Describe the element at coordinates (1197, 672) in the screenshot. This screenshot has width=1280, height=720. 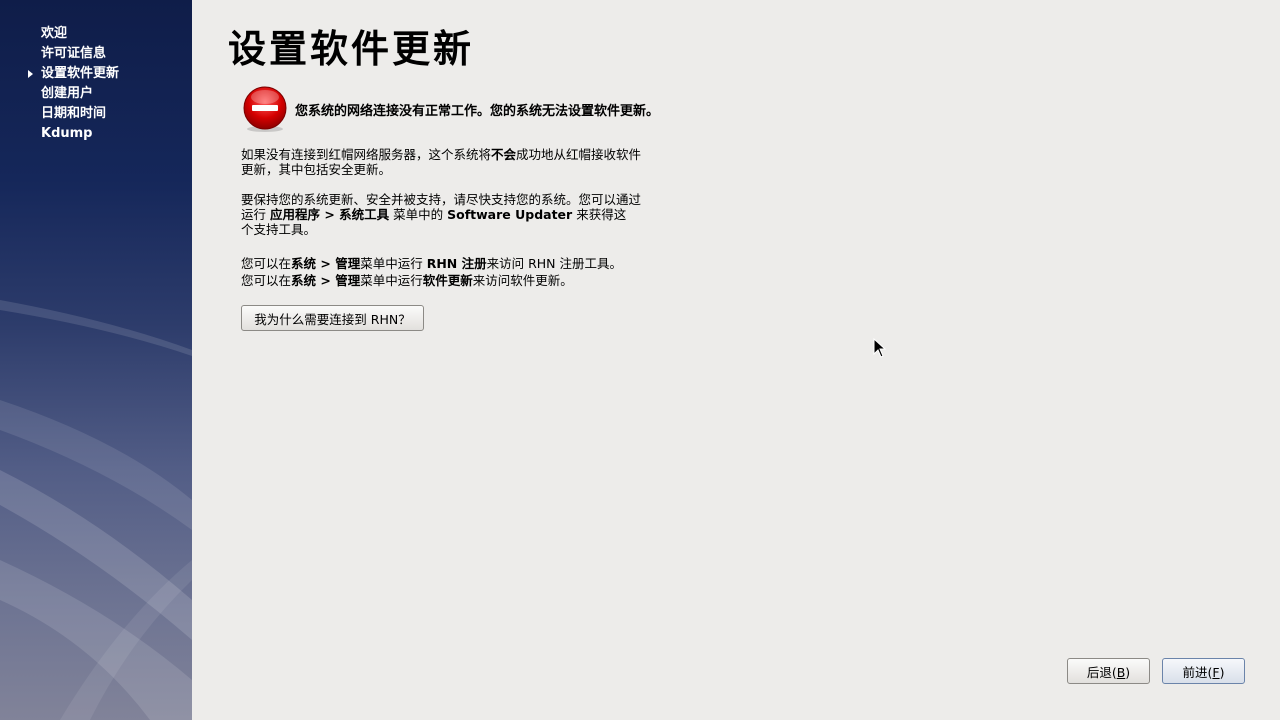
I see `button-label: 前进(` at that location.